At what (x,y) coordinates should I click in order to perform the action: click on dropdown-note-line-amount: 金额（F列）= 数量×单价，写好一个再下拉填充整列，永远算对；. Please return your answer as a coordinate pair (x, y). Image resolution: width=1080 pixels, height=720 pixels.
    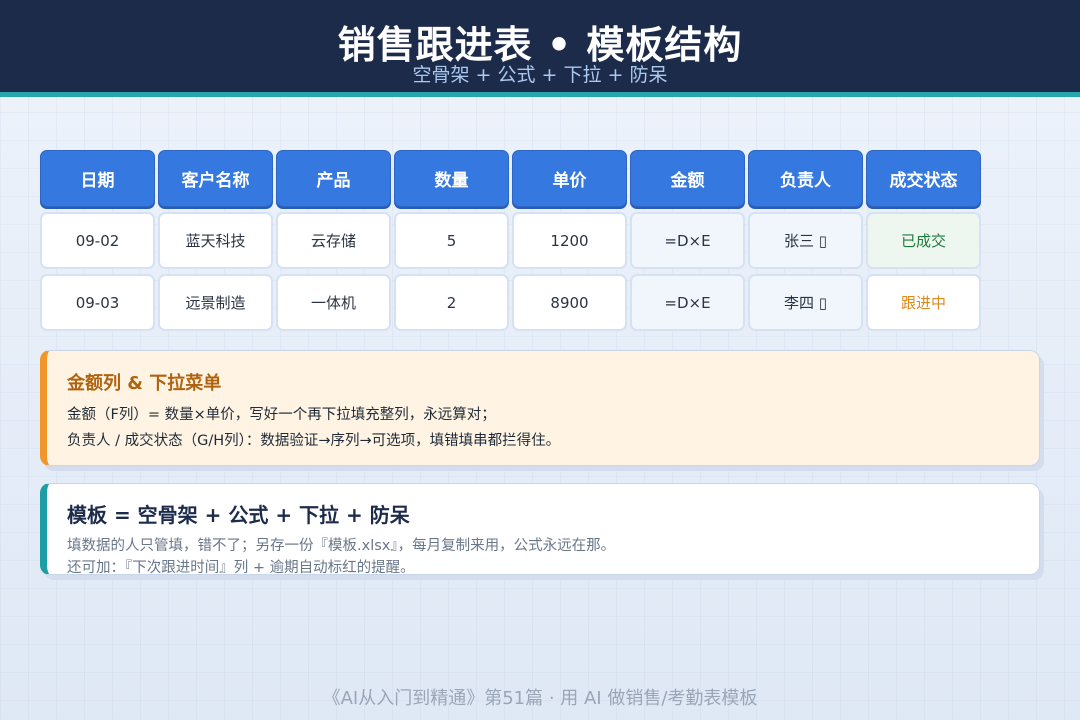
    Looking at the image, I should click on (281, 415).